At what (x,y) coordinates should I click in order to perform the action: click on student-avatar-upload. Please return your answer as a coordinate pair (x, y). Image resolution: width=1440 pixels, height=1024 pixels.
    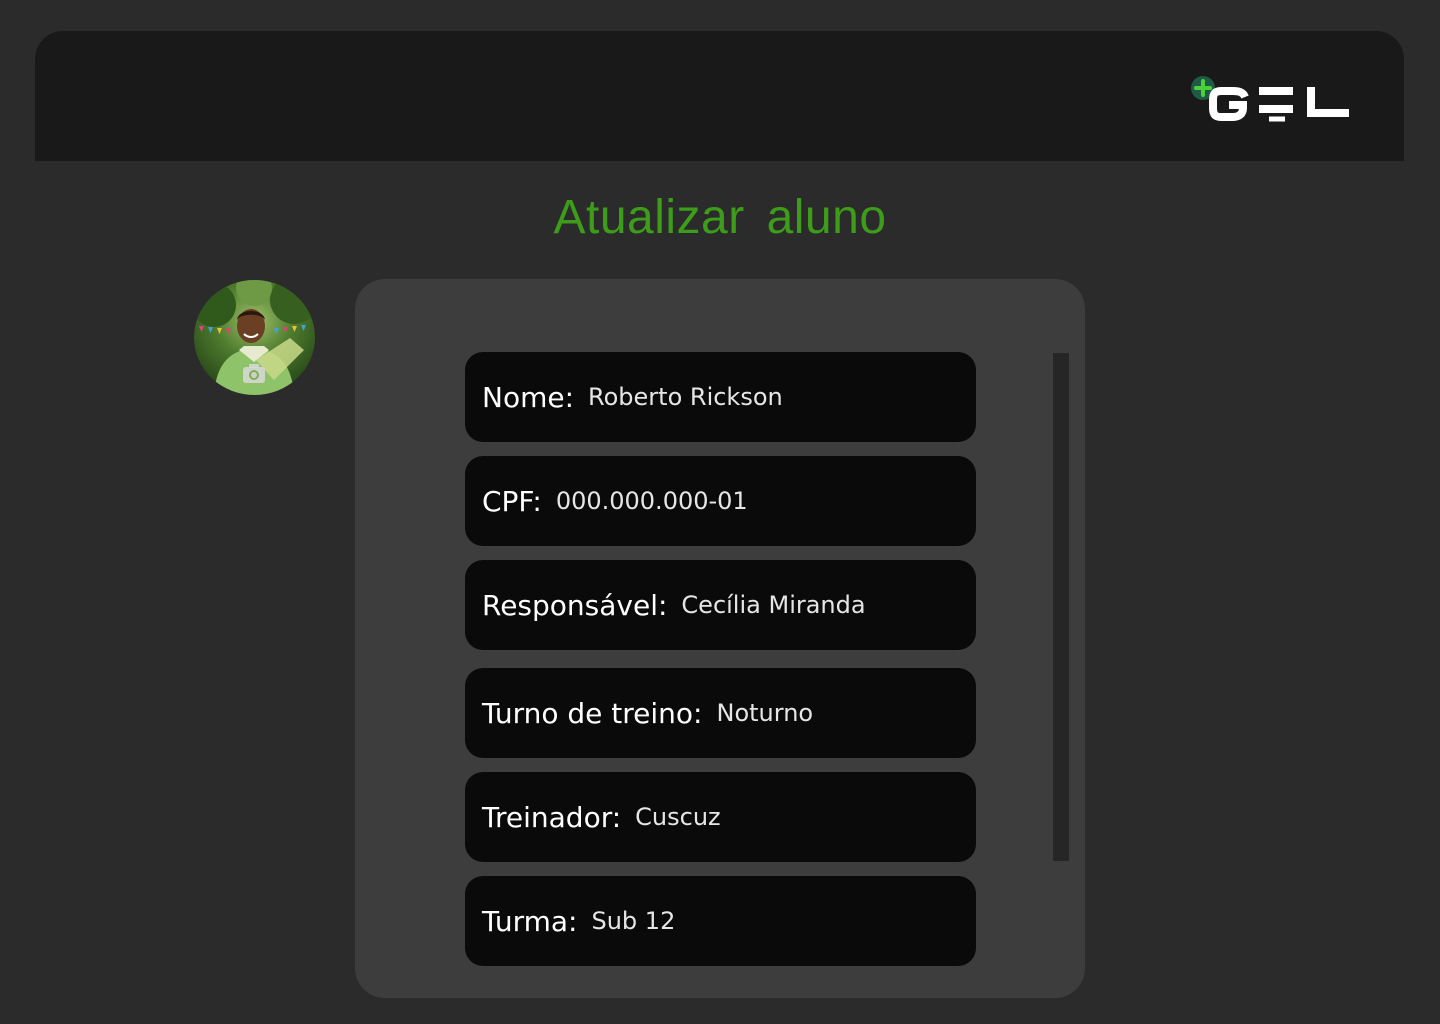
    Looking at the image, I should click on (254, 337).